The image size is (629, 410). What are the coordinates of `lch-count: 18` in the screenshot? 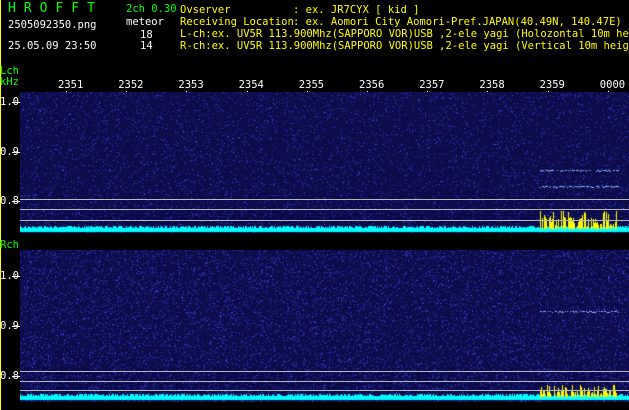 It's located at (146, 35).